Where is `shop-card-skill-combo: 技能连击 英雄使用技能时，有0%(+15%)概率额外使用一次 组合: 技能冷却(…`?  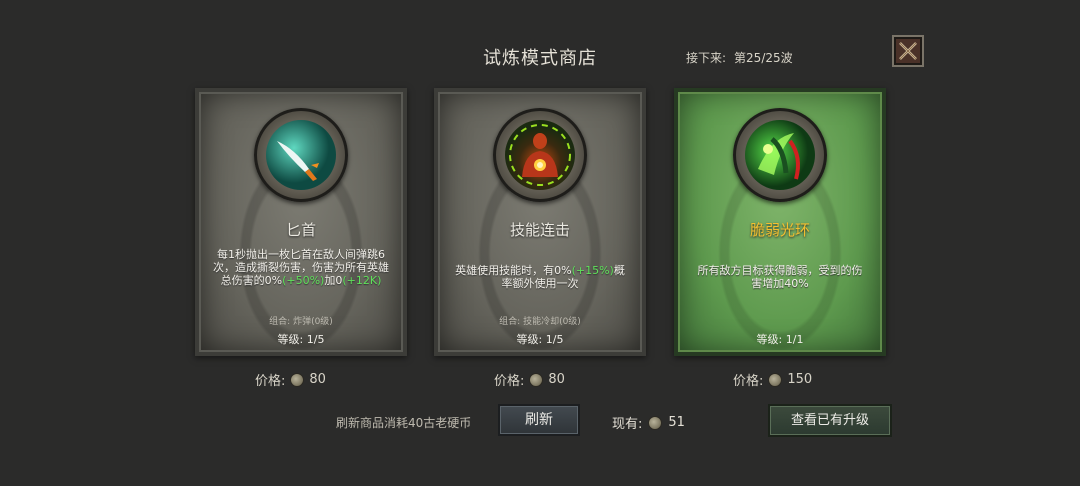
shop-card-skill-combo: 技能连击 英雄使用技能时，有0%(+15%)概率额外使用一次 组合: 技能冷却(… is located at coordinates (540, 222).